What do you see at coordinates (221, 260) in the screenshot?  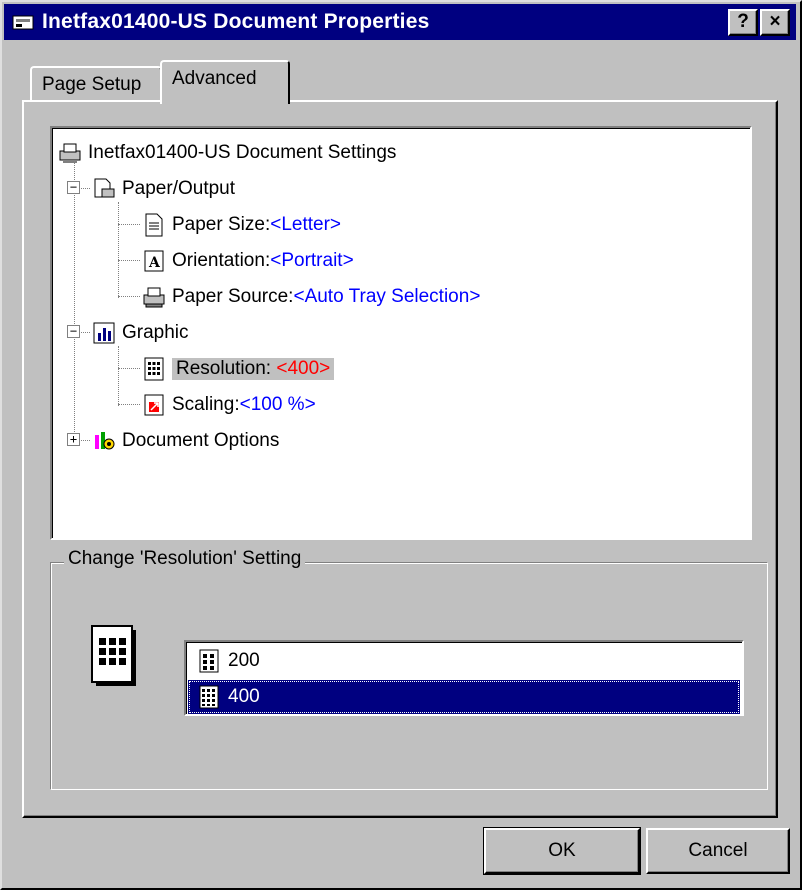 I see `orientation-label: Orientation:` at bounding box center [221, 260].